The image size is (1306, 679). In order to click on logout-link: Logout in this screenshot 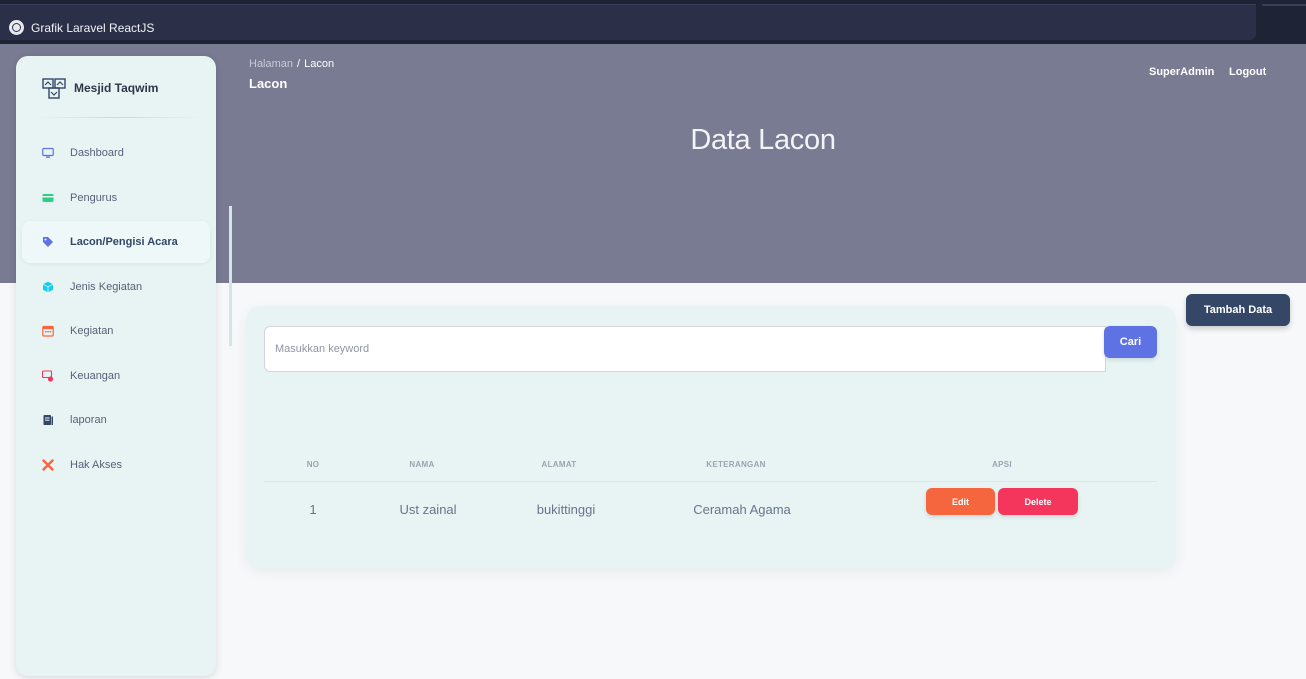, I will do `click(1247, 72)`.